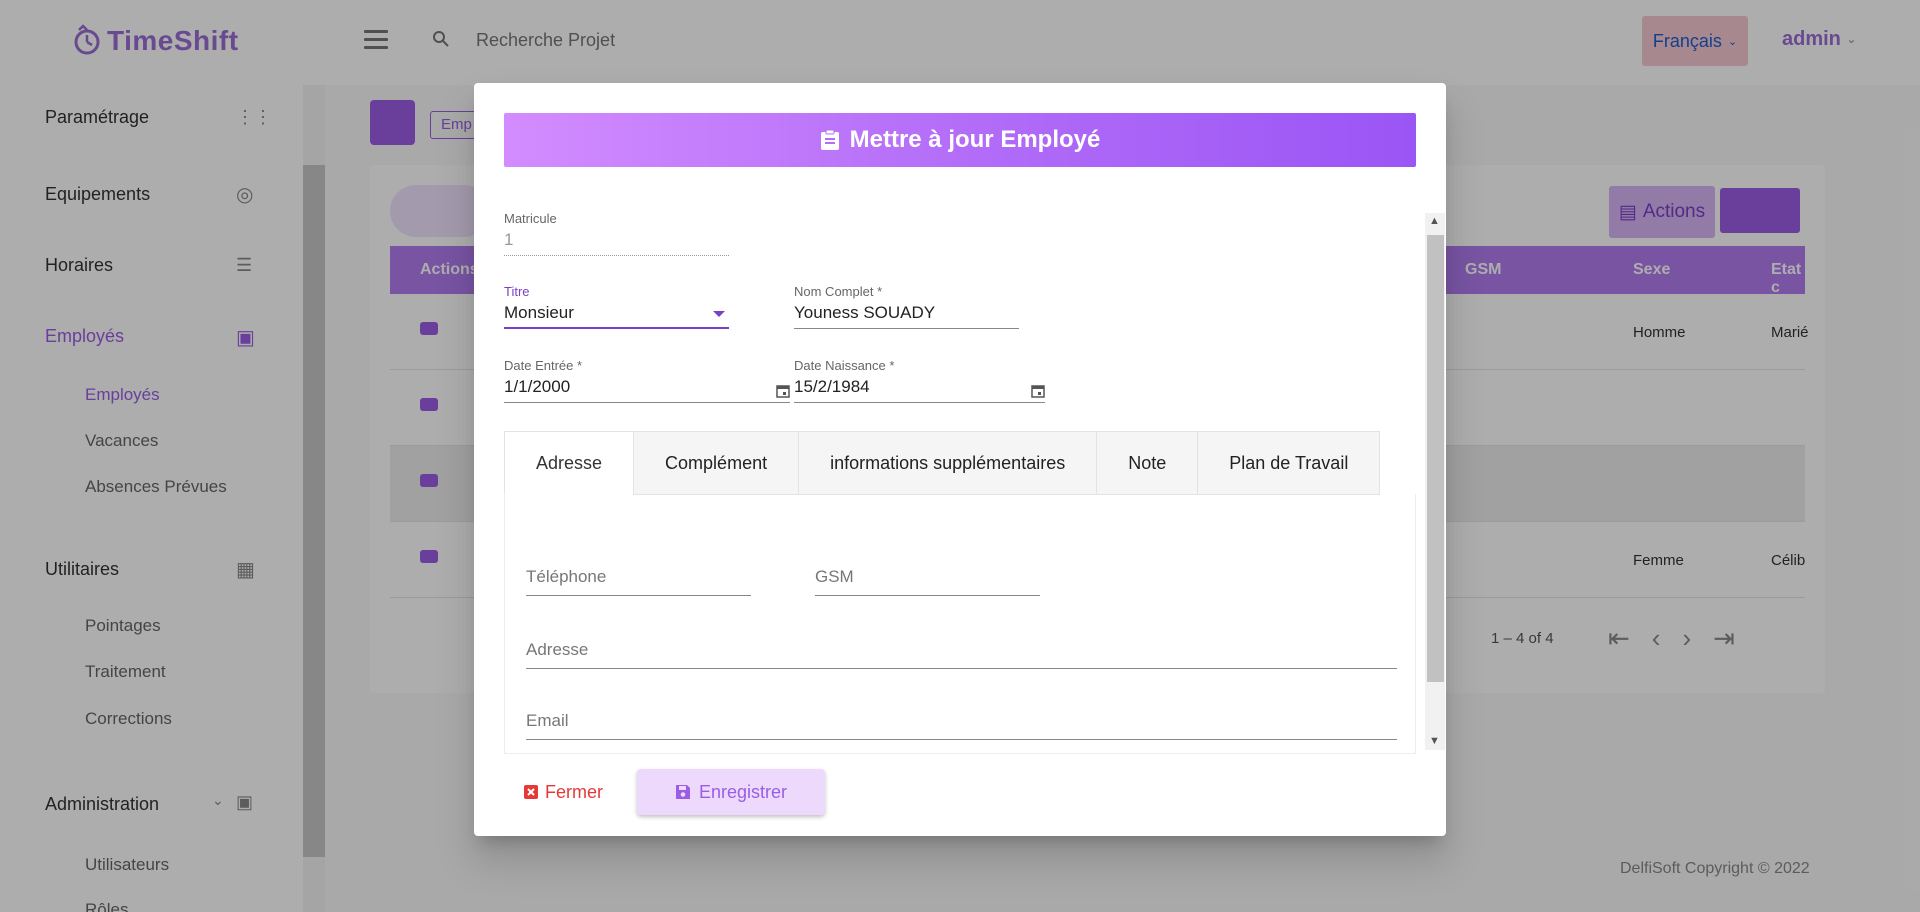 Image resolution: width=1920 pixels, height=912 pixels. I want to click on dialog-header: Mettre à jour Employé, so click(960, 140).